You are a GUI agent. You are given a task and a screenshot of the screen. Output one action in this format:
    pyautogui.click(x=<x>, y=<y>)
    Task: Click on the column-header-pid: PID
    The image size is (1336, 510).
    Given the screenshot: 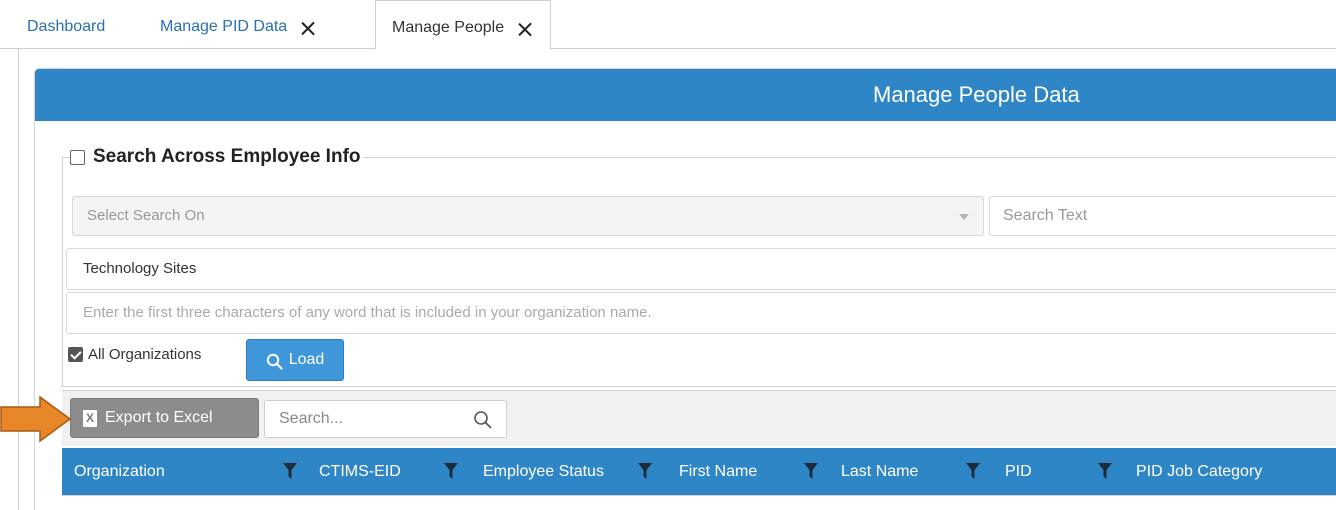 What is the action you would take?
    pyautogui.click(x=1018, y=471)
    